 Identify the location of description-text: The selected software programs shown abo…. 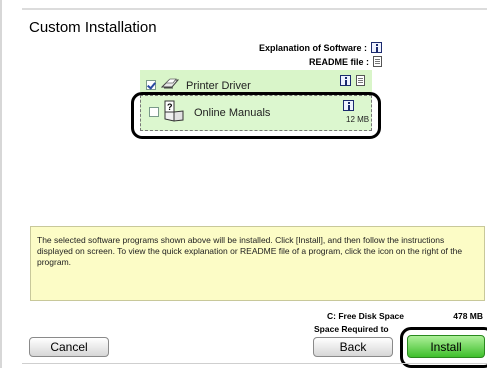
(250, 251).